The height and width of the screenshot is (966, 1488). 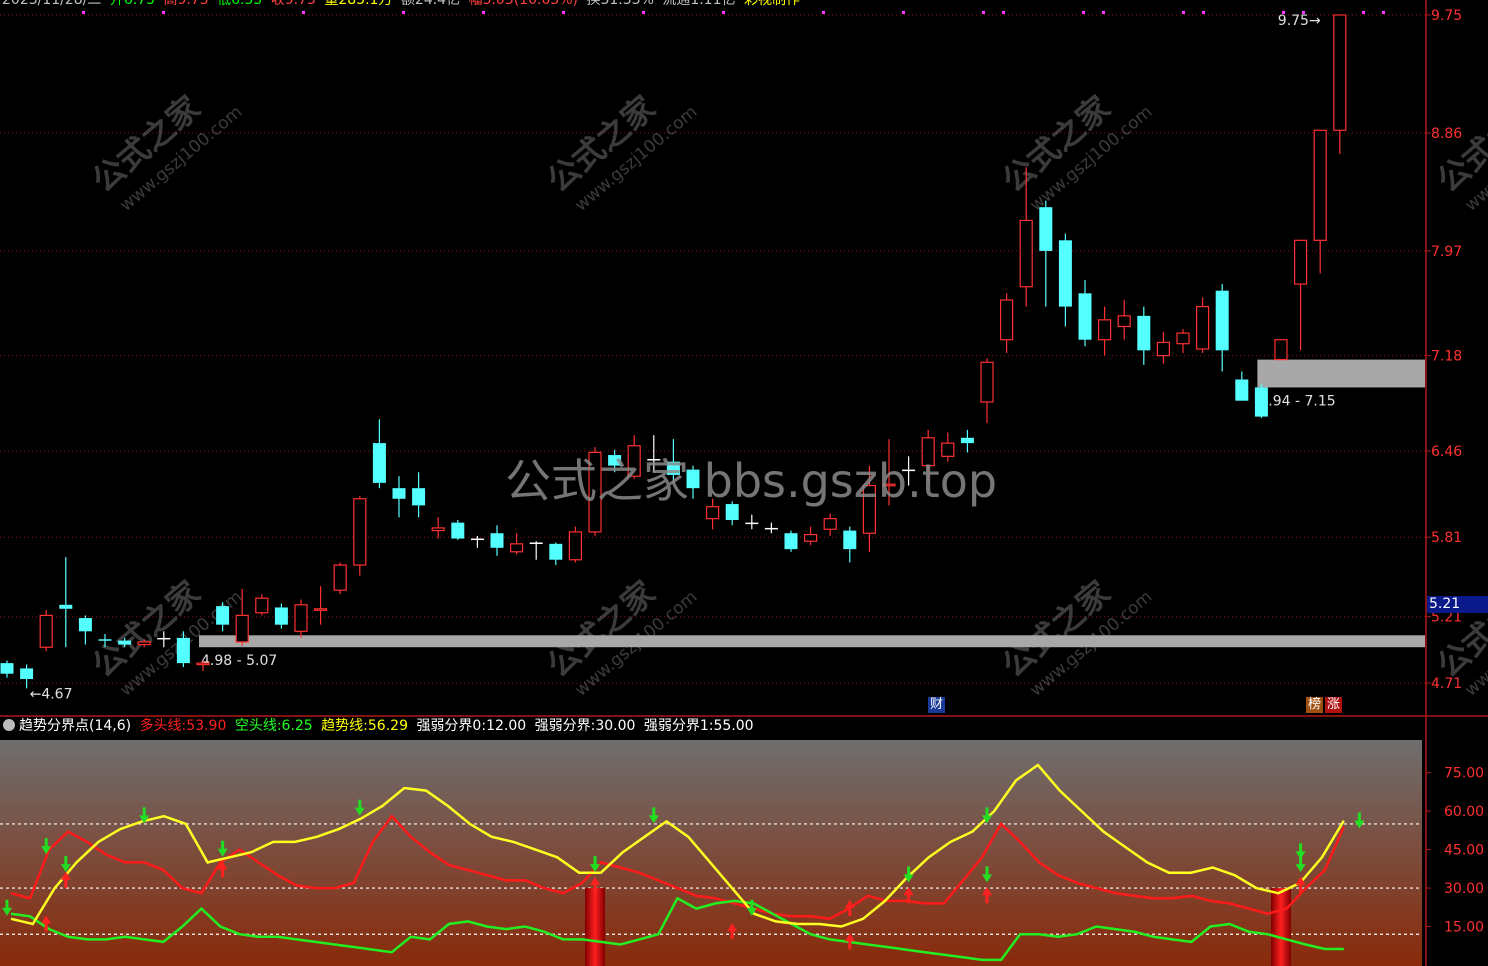 What do you see at coordinates (812, 641) in the screenshot?
I see `support-zone` at bounding box center [812, 641].